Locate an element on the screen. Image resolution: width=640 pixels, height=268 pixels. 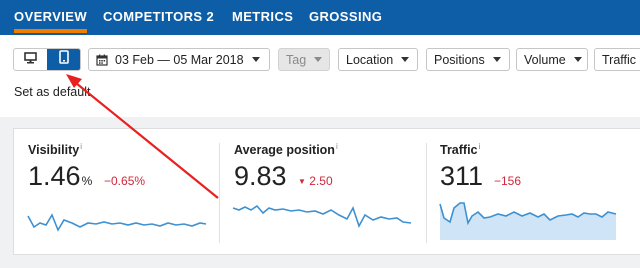
positions-dropdown: Positions is located at coordinates (468, 59).